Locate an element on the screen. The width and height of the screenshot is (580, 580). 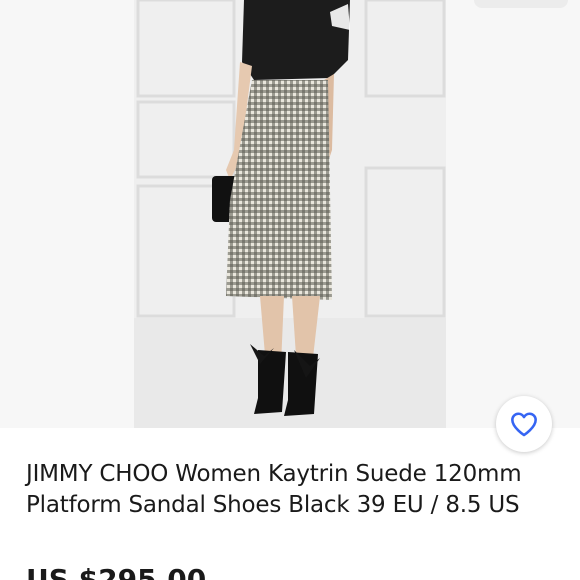
favorite-button is located at coordinates (524, 424).